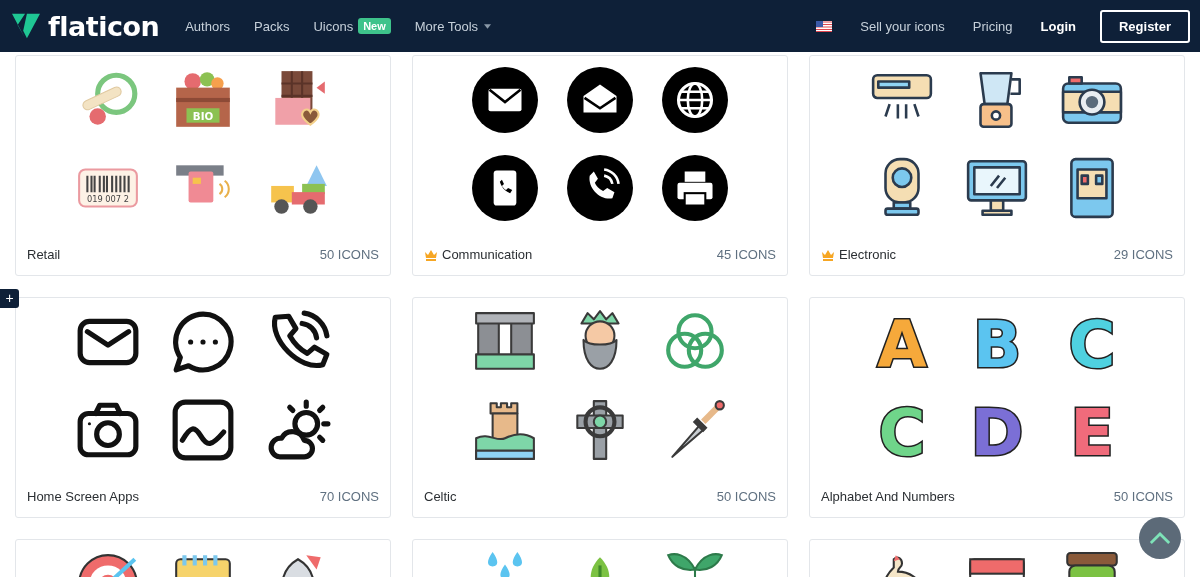 This screenshot has width=1200, height=577. What do you see at coordinates (888, 496) in the screenshot?
I see `pack-title: Alphabet And Numbers` at bounding box center [888, 496].